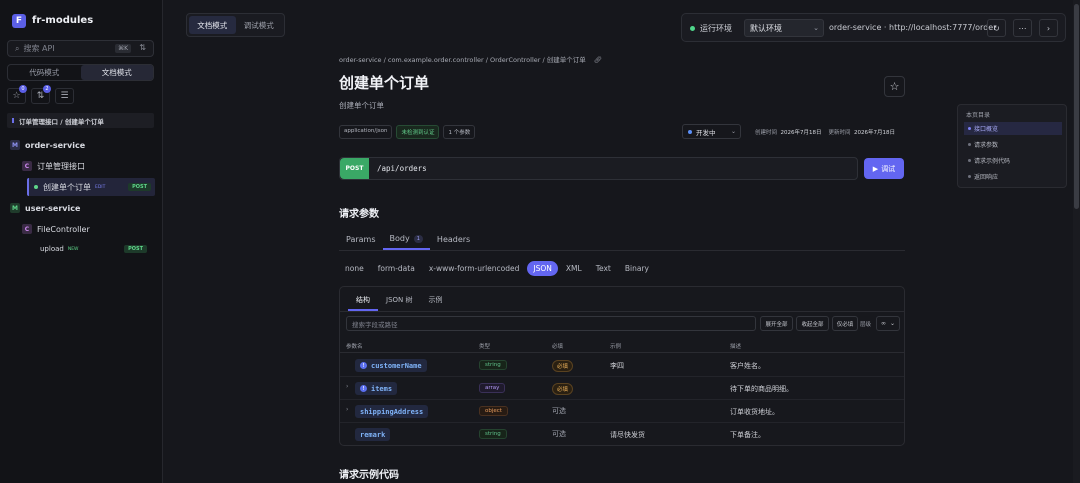 The width and height of the screenshot is (1080, 483). I want to click on tab-structure: 结构, so click(363, 301).